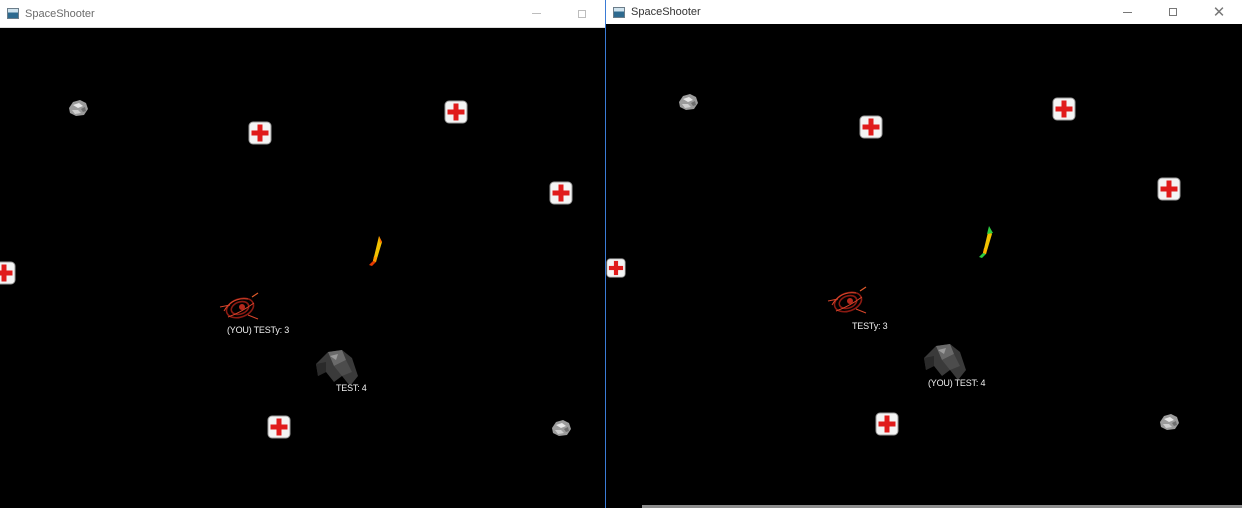 The height and width of the screenshot is (508, 1242). I want to click on enemy-label: TESTy: 3, so click(870, 326).